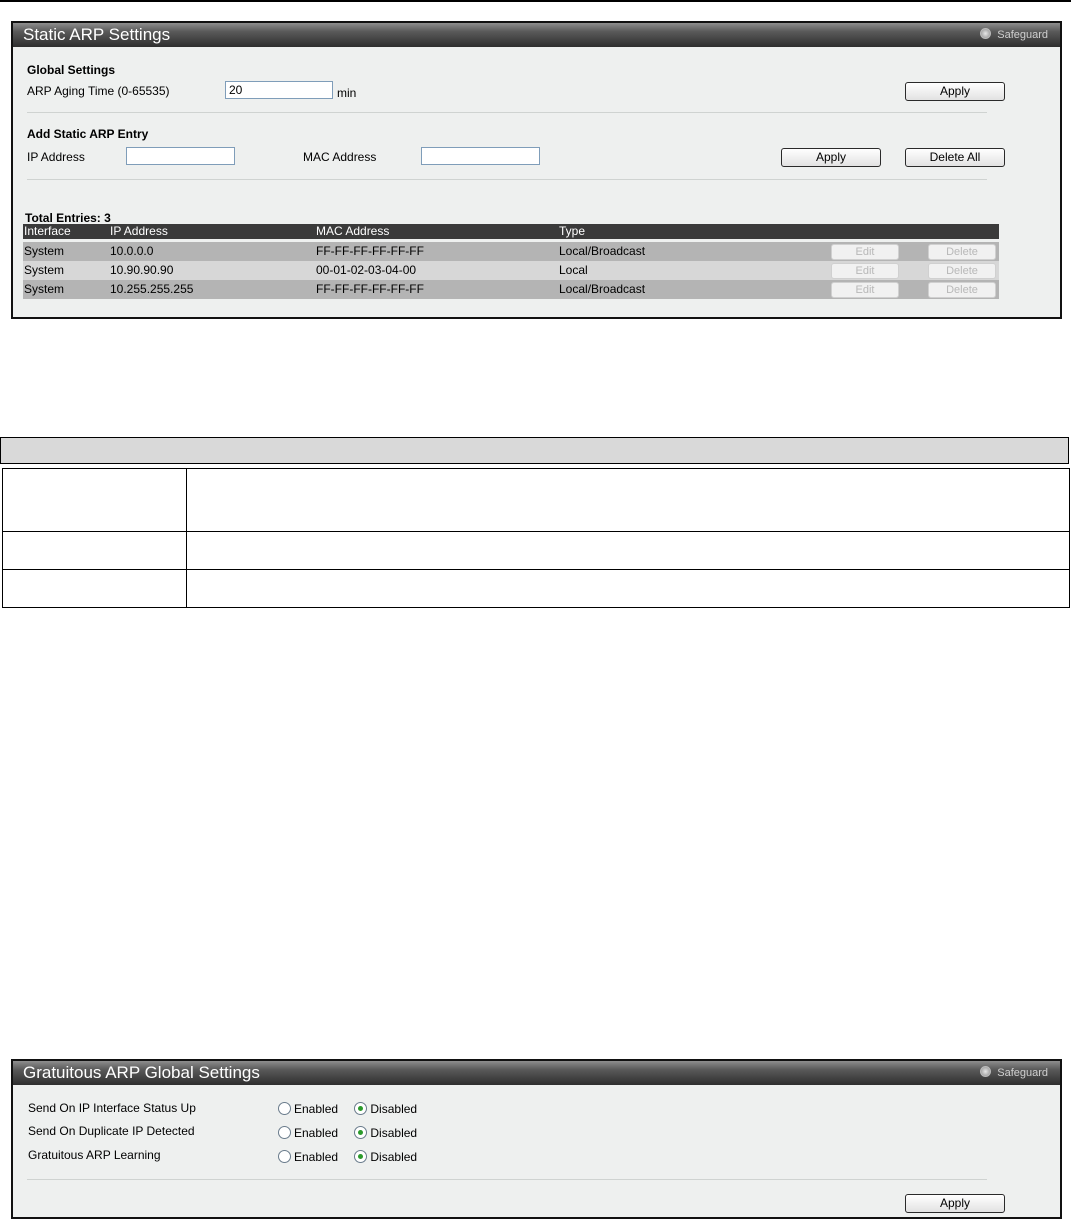 The width and height of the screenshot is (1071, 1219). What do you see at coordinates (88, 134) in the screenshot?
I see `add-entry-heading: Add Static ARP Entry` at bounding box center [88, 134].